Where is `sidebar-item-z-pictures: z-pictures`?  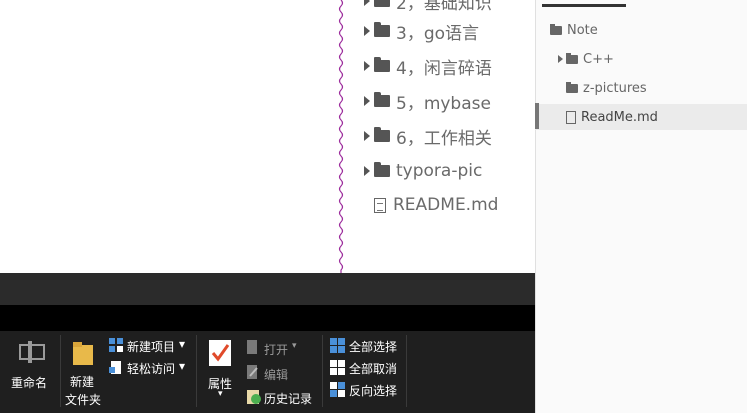 sidebar-item-z-pictures: z-pictures is located at coordinates (641, 88).